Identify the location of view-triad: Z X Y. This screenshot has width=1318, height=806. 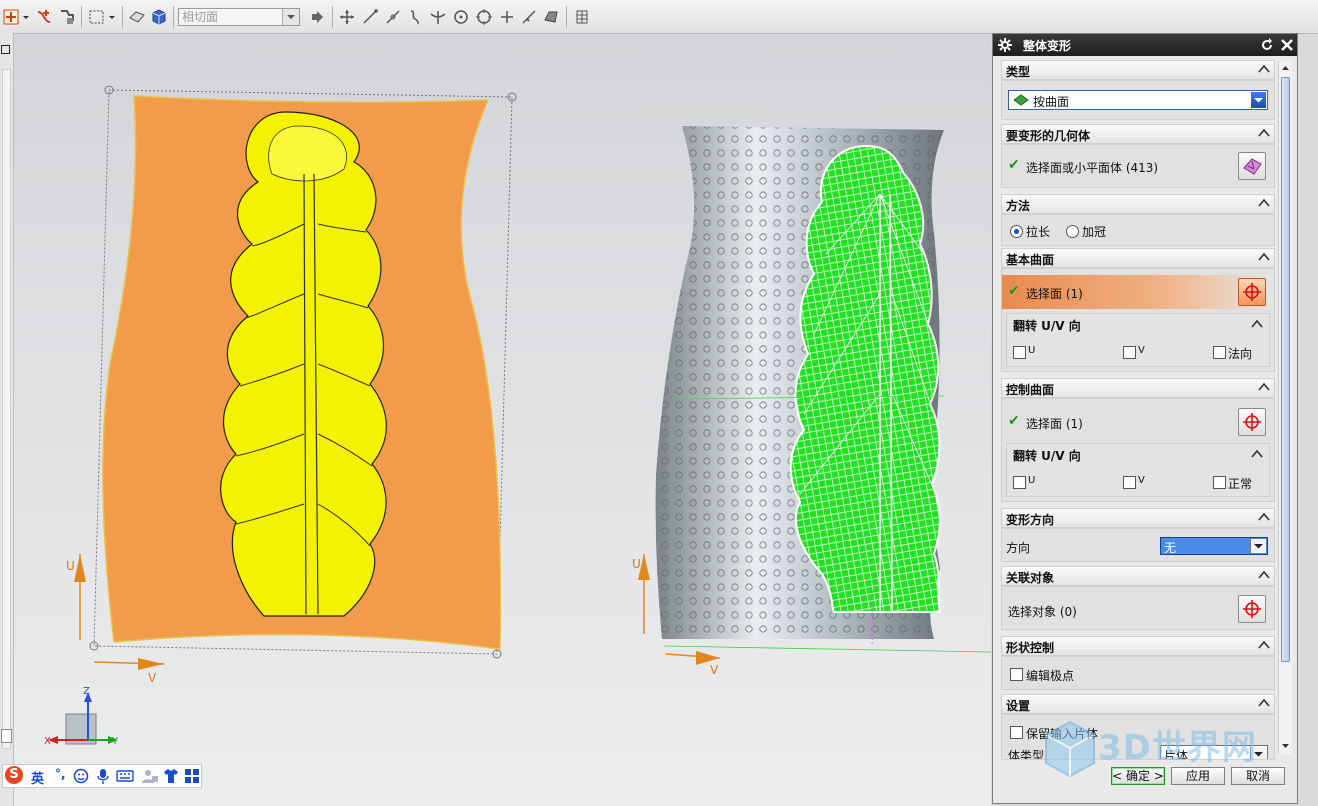
(81, 716).